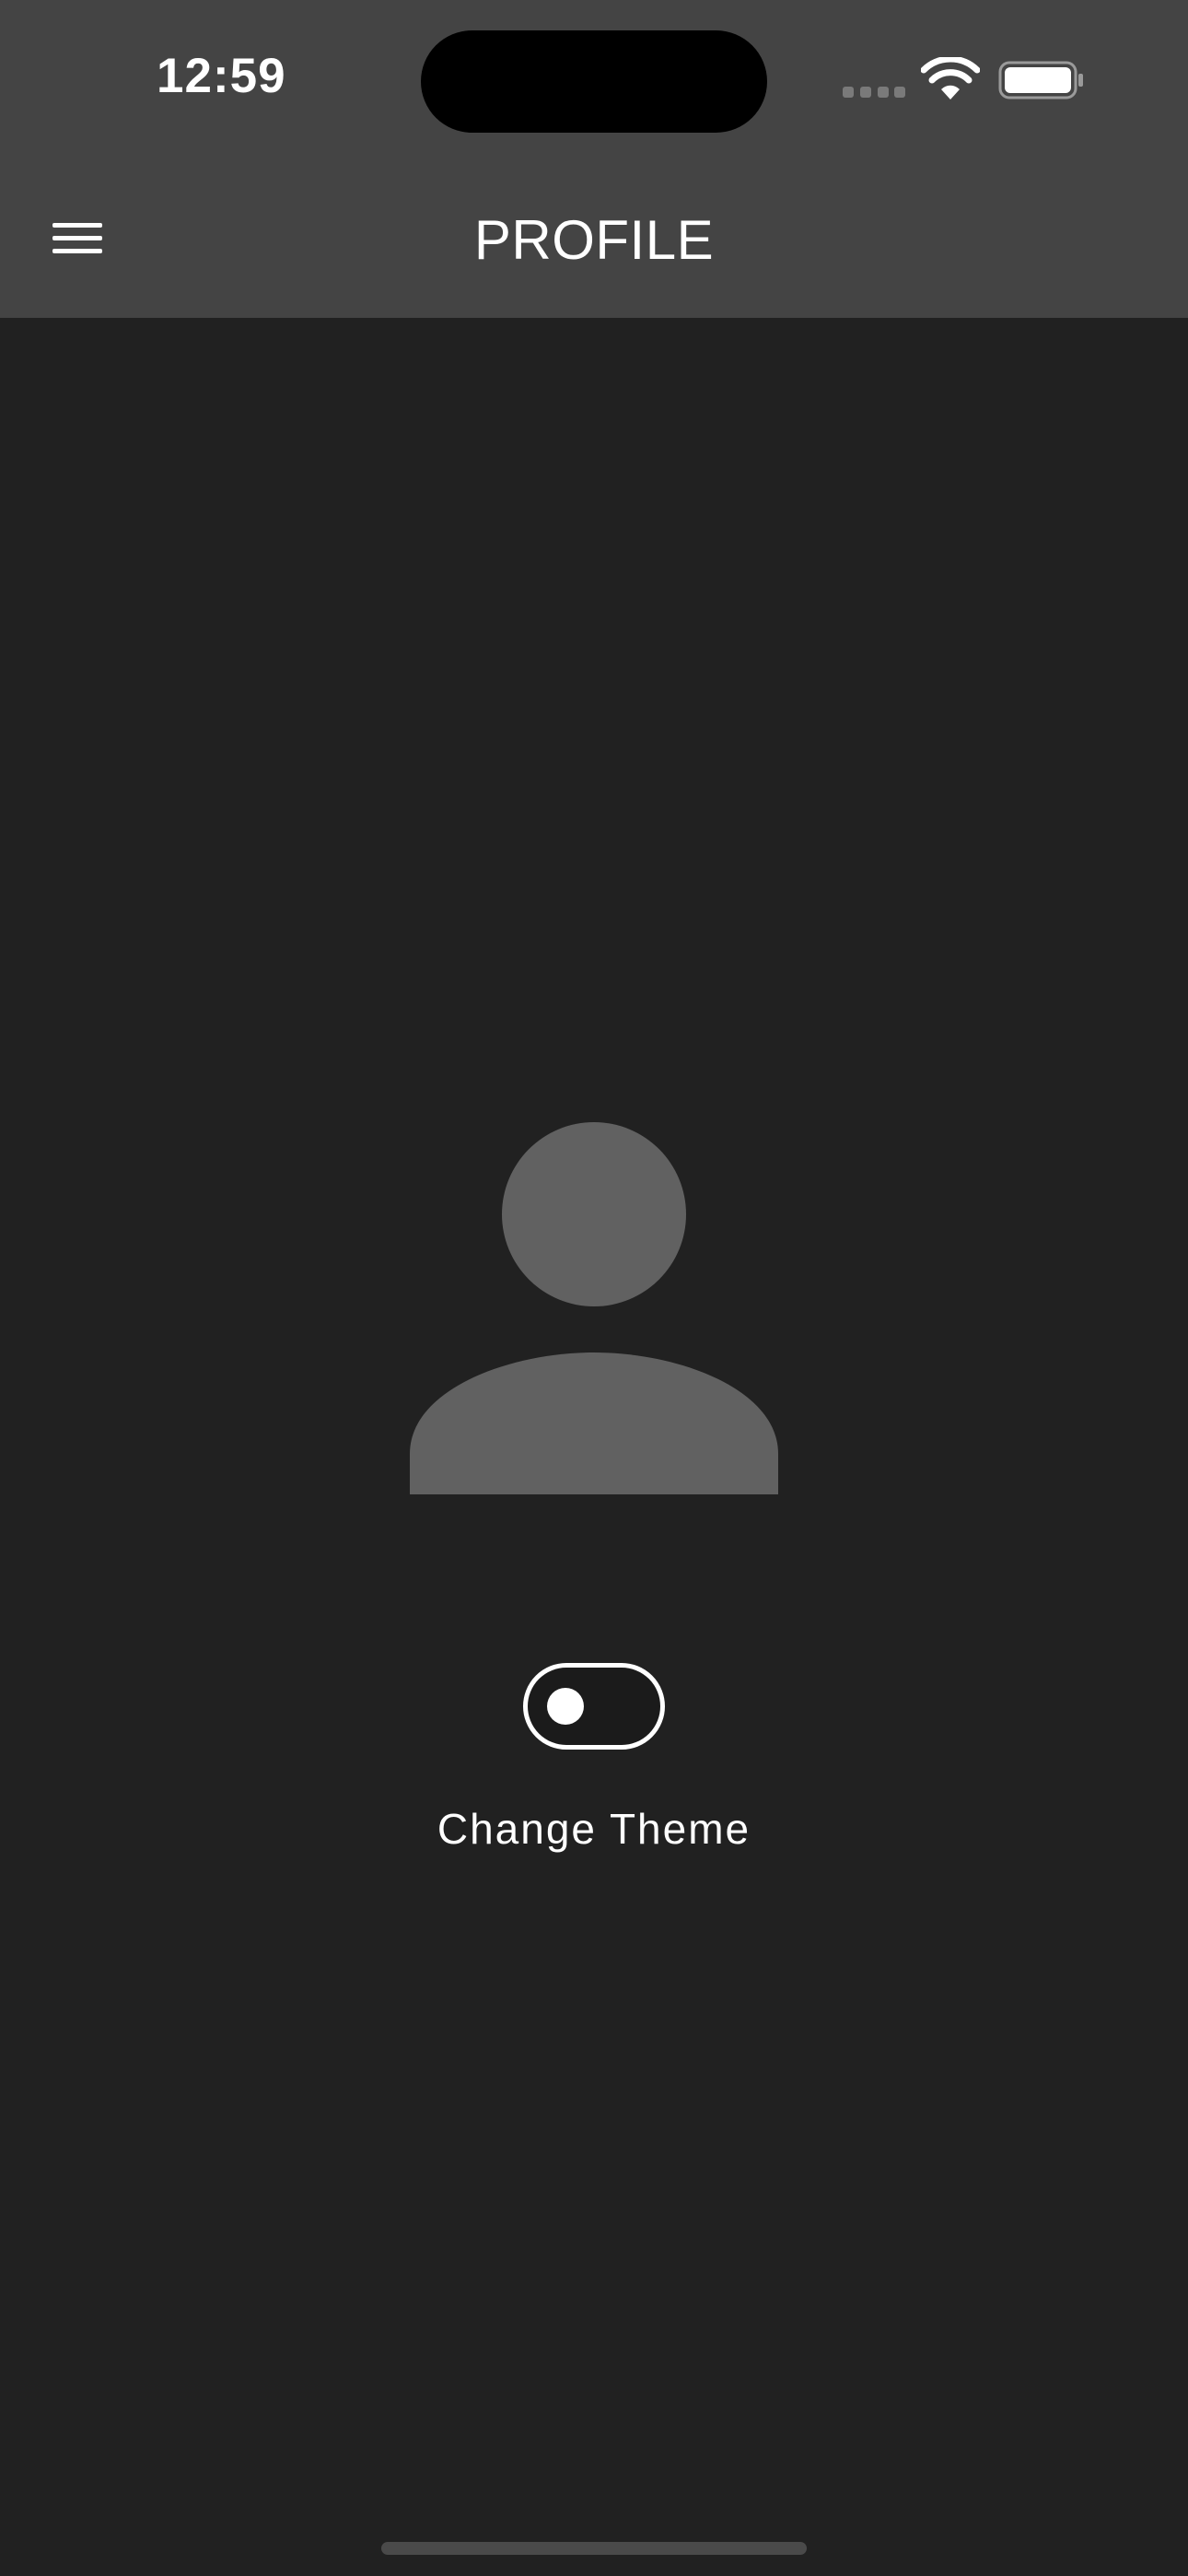 This screenshot has width=1188, height=2576. Describe the element at coordinates (1040, 80) in the screenshot. I see `battery-icon` at that location.